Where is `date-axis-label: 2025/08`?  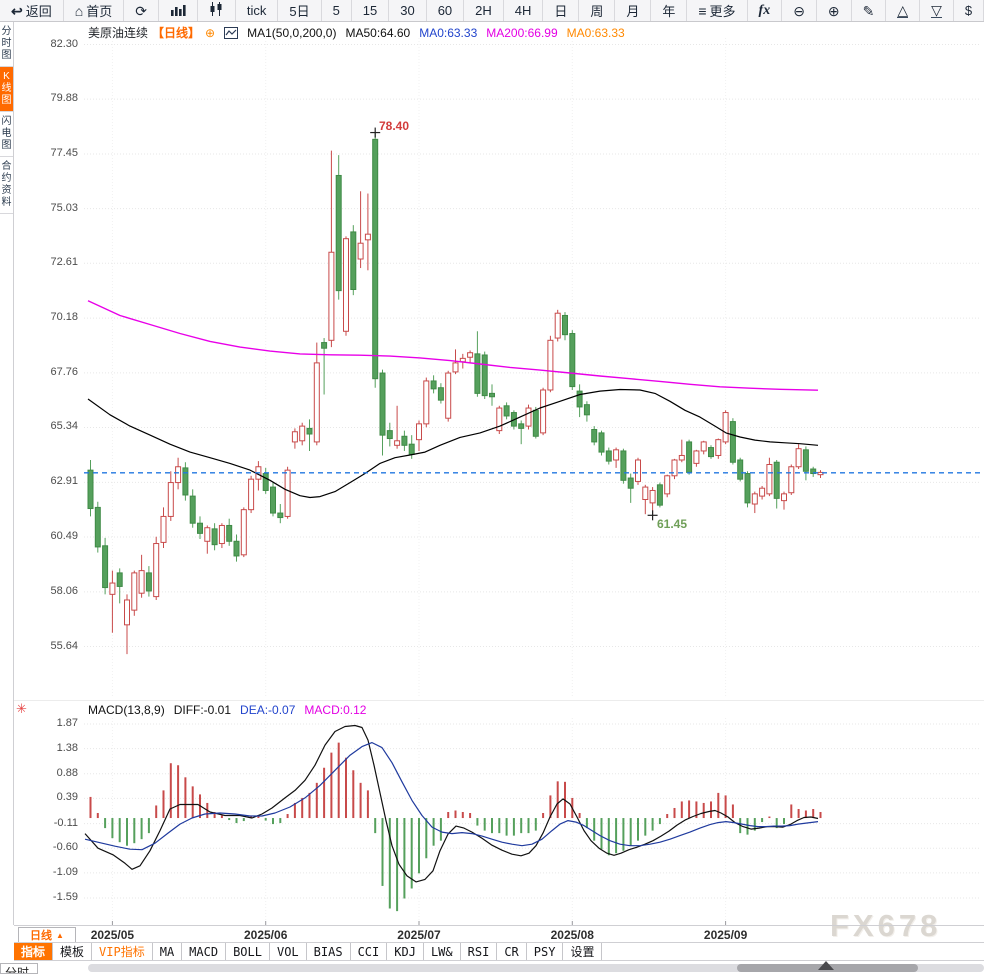 date-axis-label: 2025/08 is located at coordinates (572, 935).